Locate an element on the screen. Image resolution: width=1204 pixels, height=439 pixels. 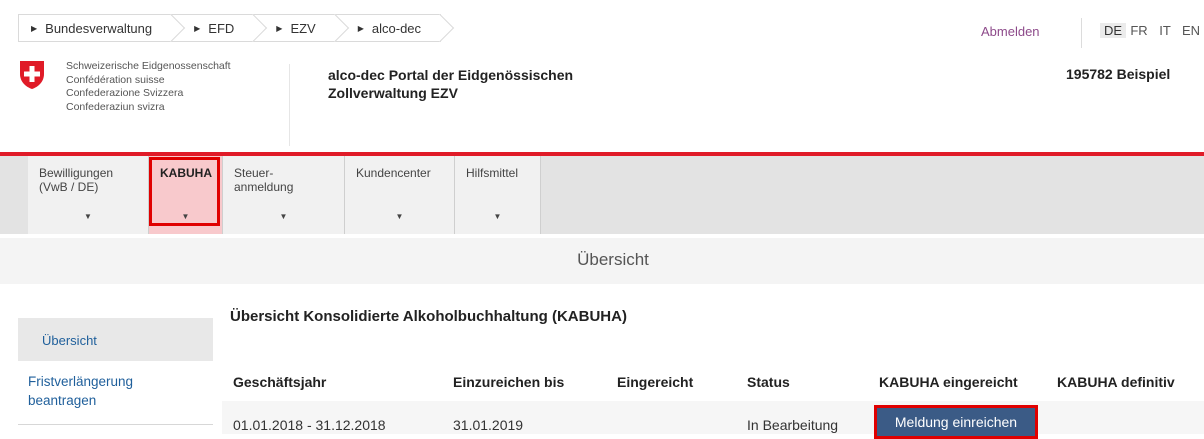
sidebar-item-uebersicht: Übersicht is located at coordinates (115, 339).